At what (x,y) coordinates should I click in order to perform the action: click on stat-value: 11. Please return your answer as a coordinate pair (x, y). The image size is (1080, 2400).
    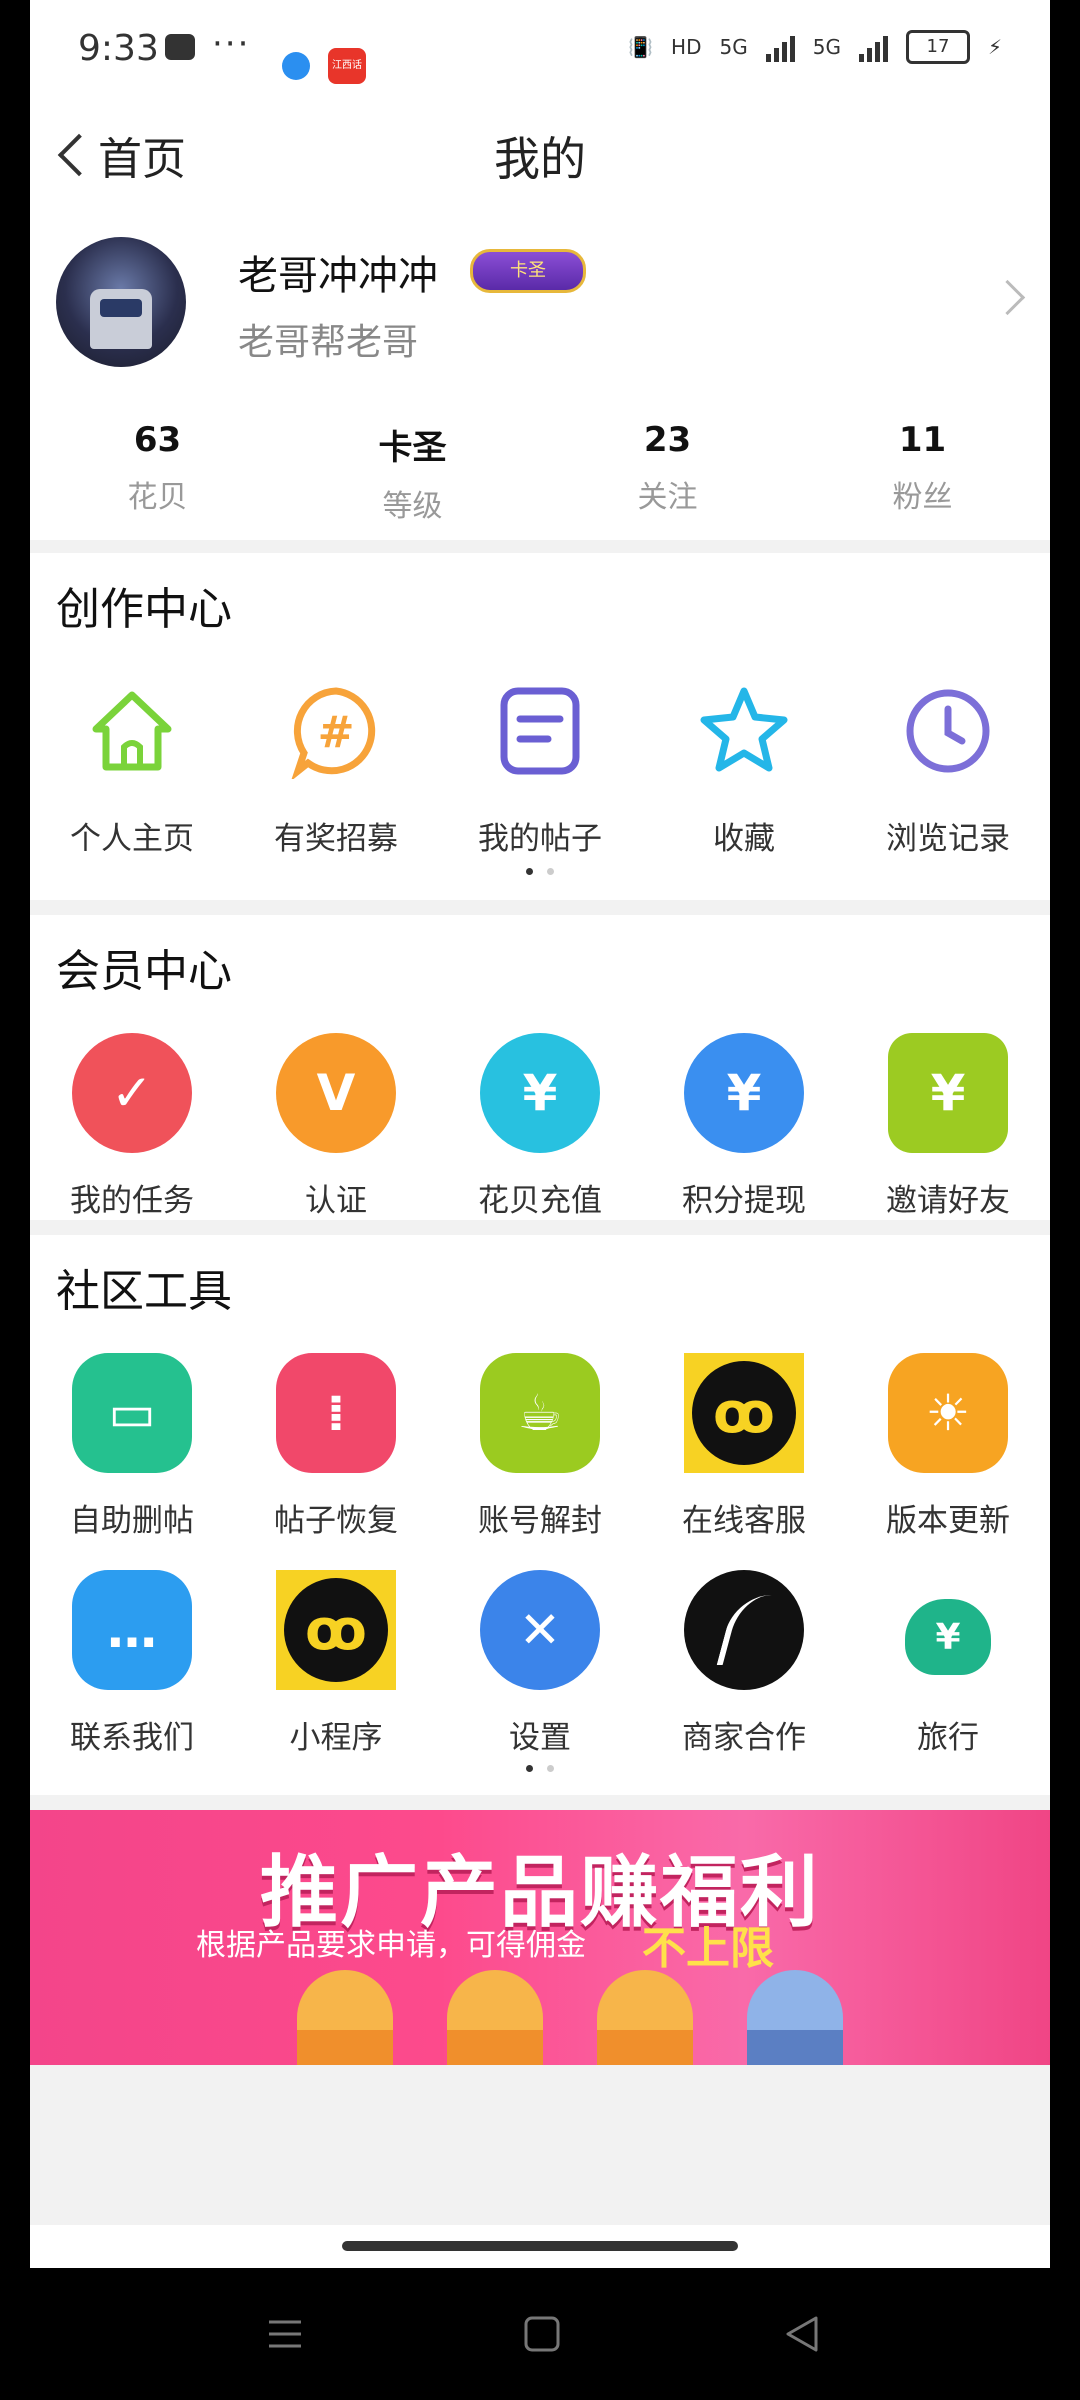
    Looking at the image, I should click on (922, 440).